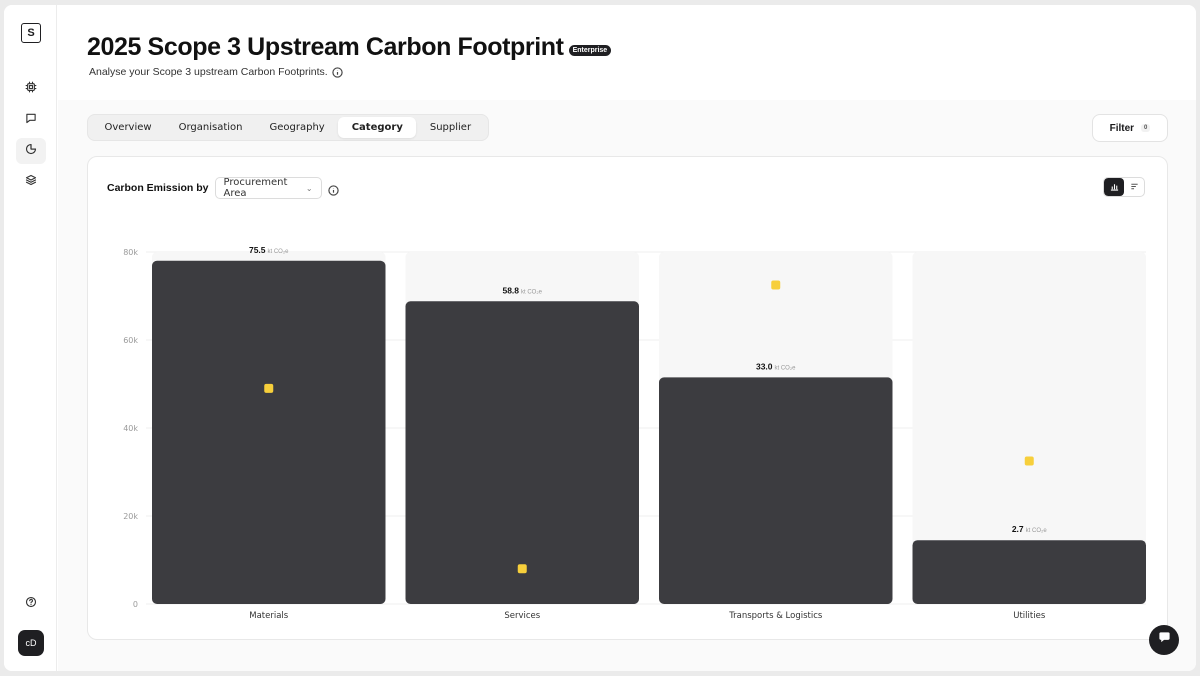 The height and width of the screenshot is (676, 1200). What do you see at coordinates (210, 127) in the screenshot?
I see `tab-organisation: Organisation` at bounding box center [210, 127].